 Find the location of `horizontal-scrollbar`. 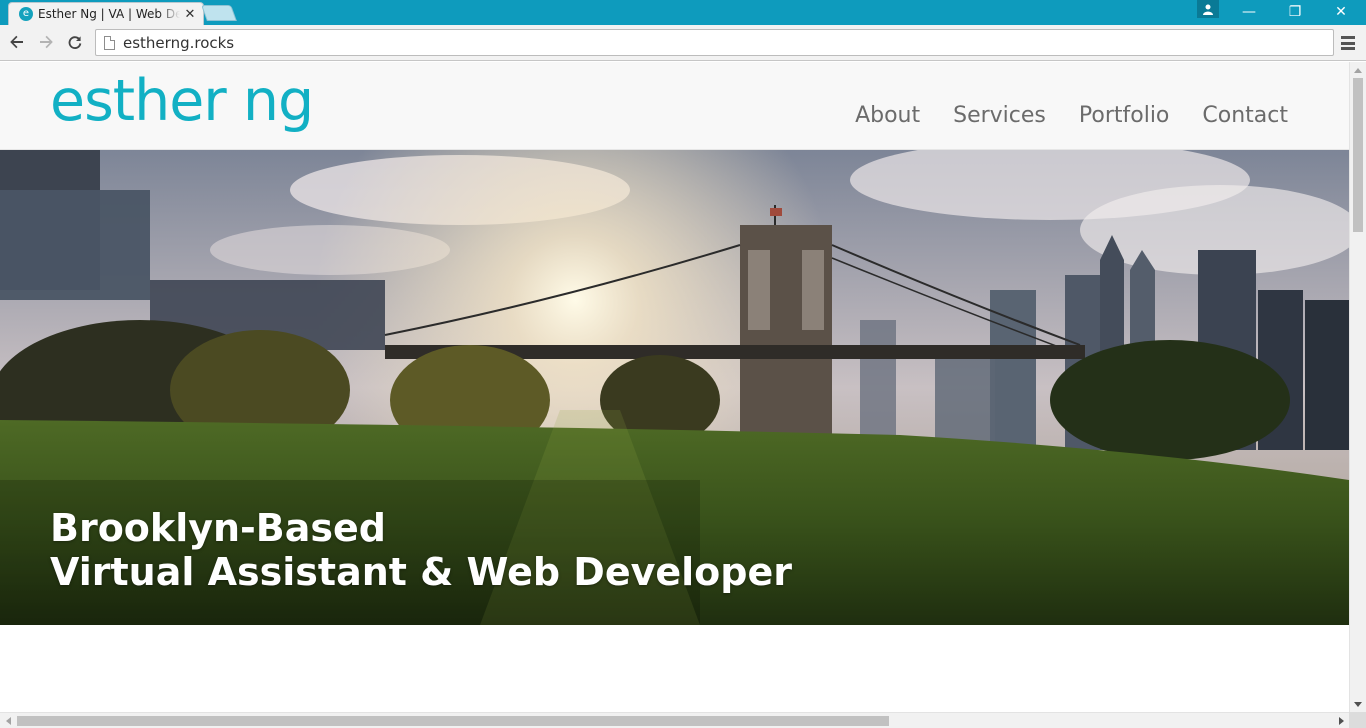

horizontal-scrollbar is located at coordinates (674, 720).